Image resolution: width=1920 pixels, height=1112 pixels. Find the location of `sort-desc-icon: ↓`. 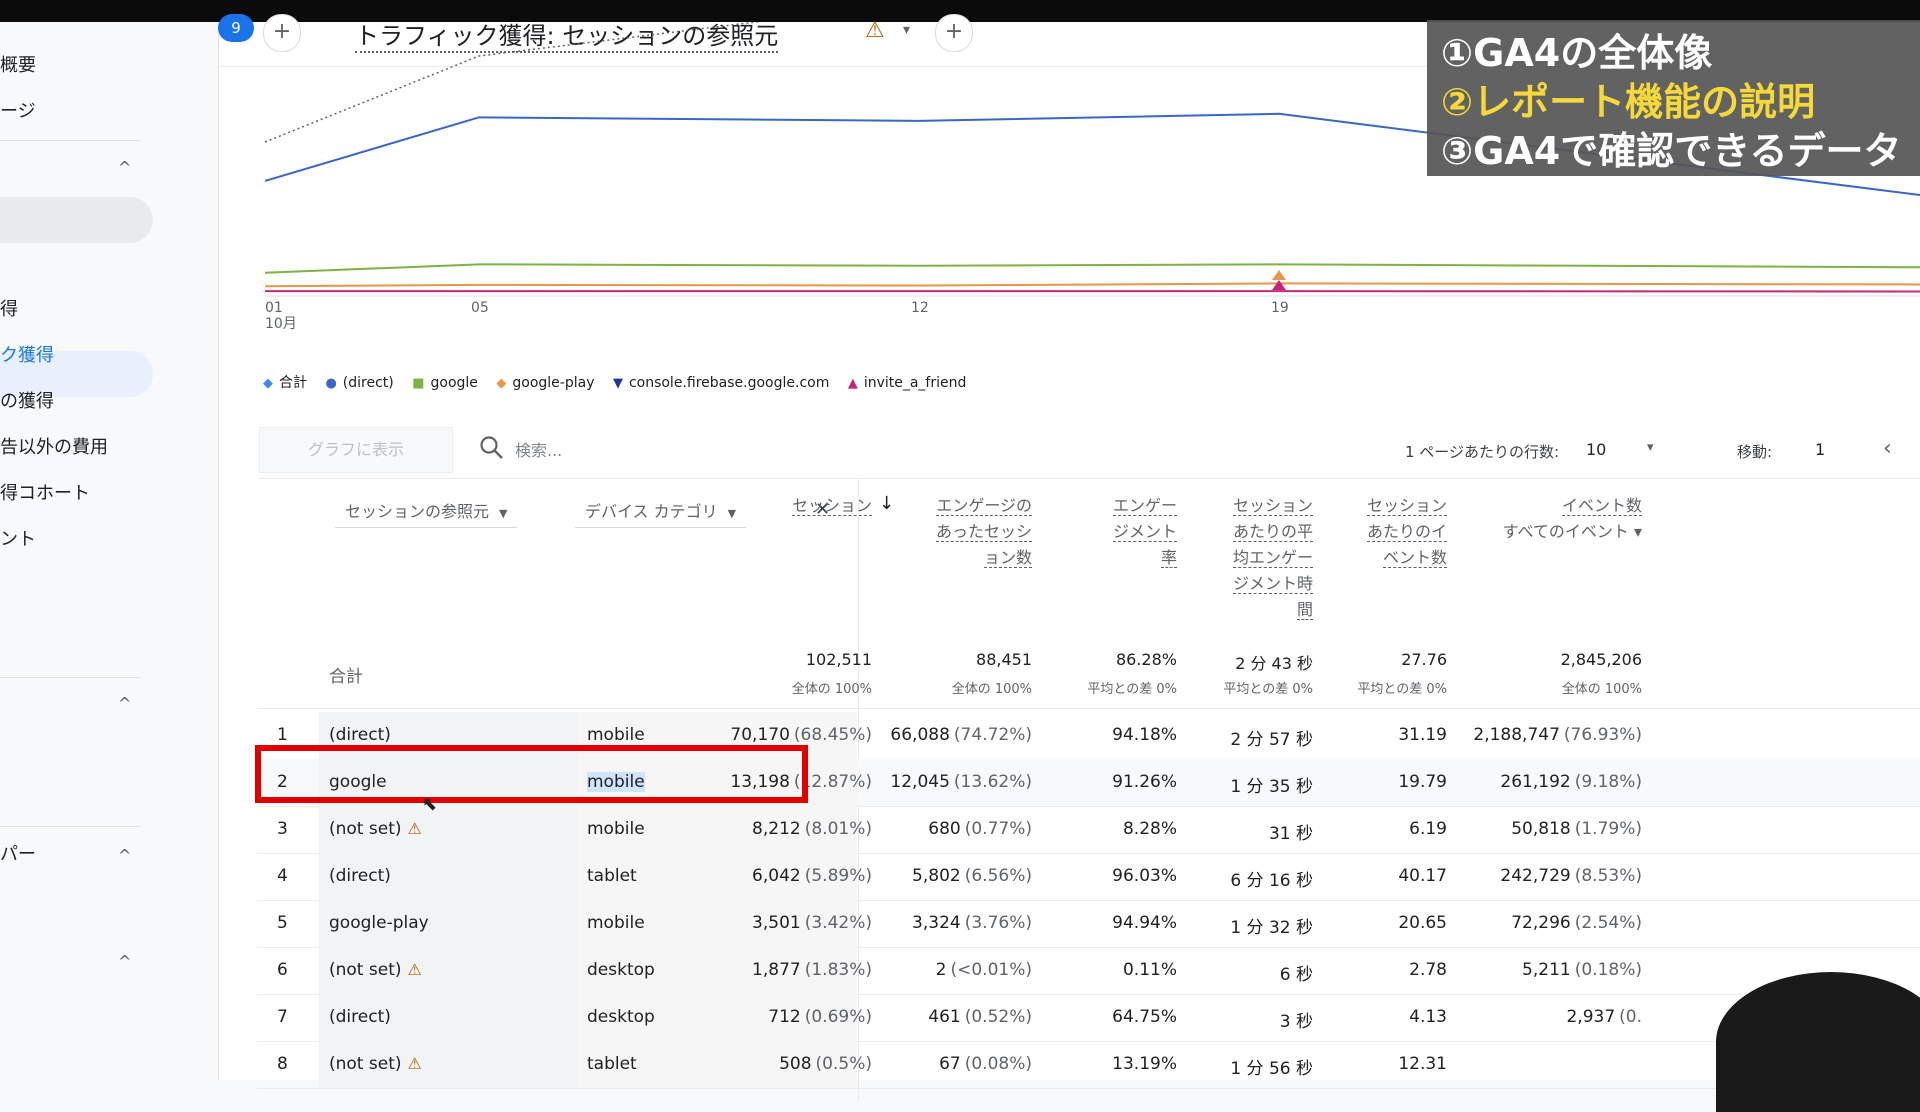

sort-desc-icon: ↓ is located at coordinates (886, 503).